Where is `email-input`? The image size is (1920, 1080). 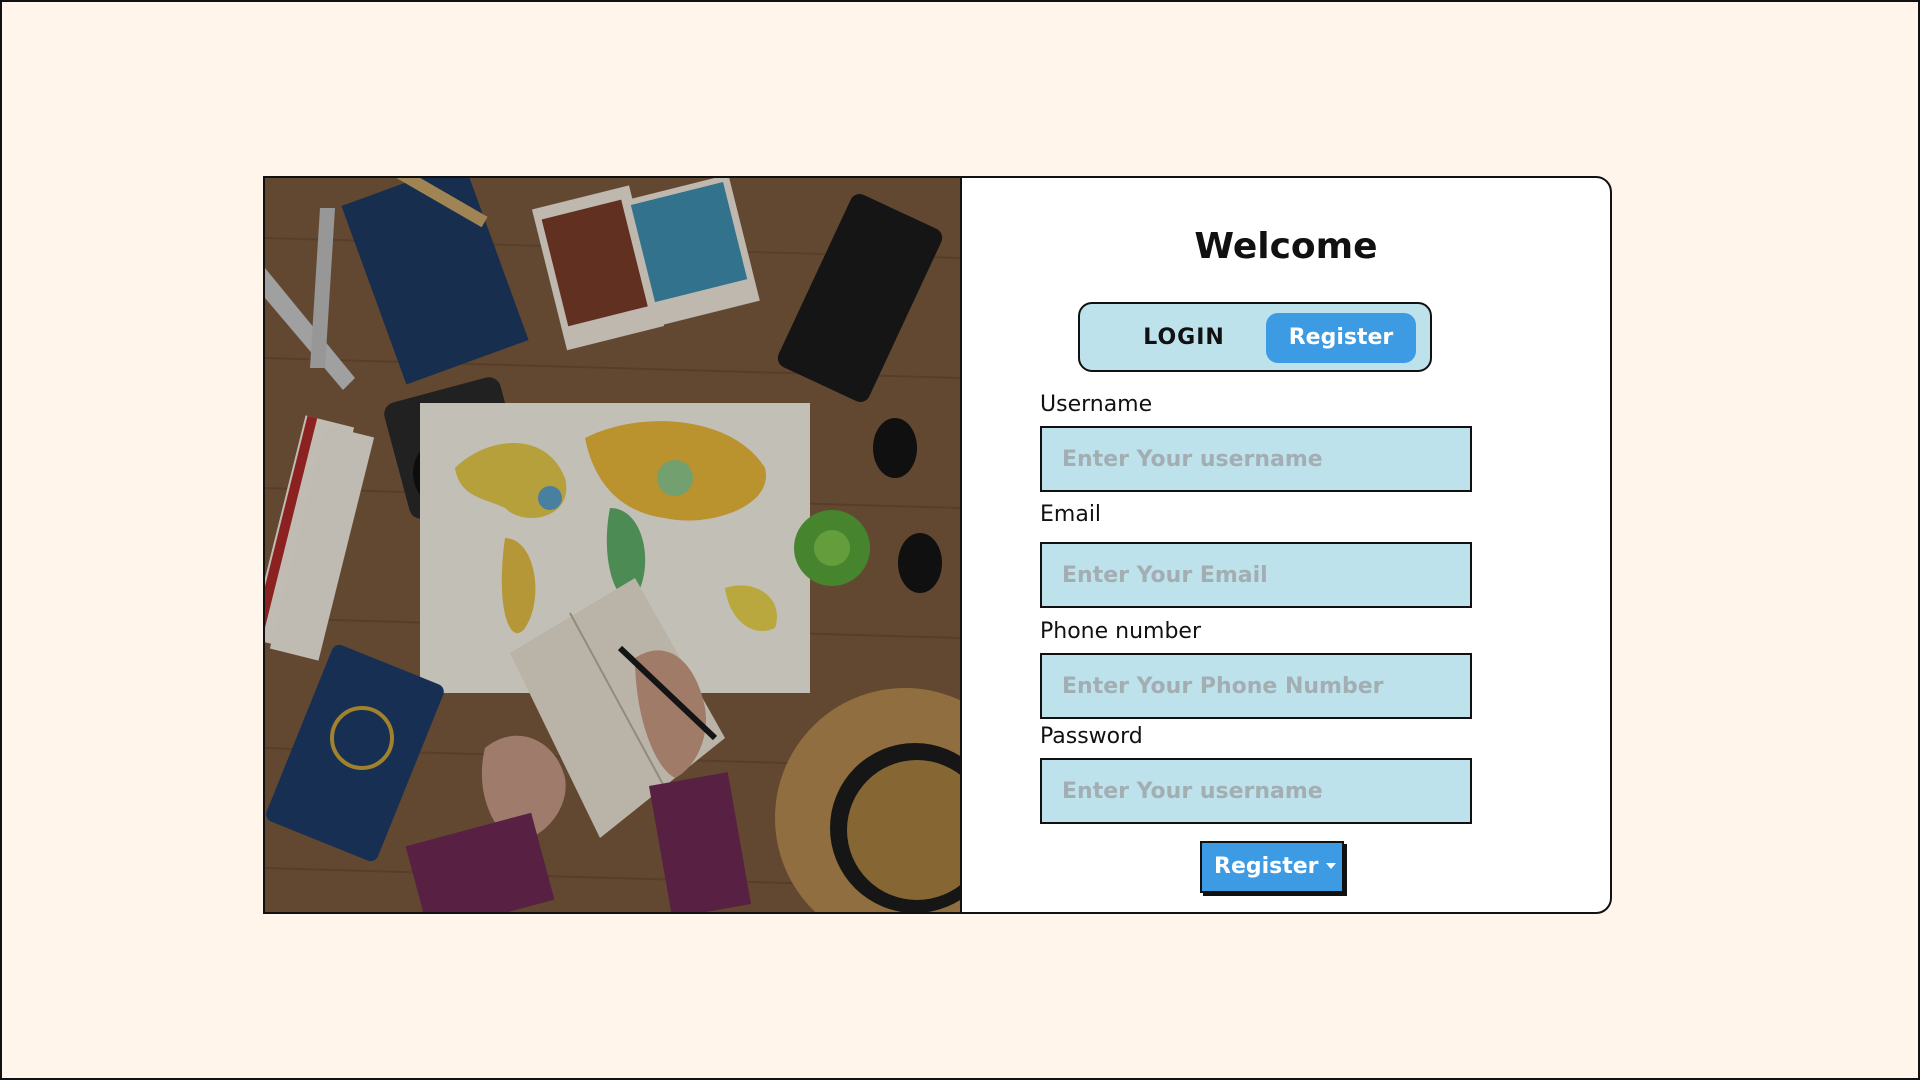 email-input is located at coordinates (1256, 575).